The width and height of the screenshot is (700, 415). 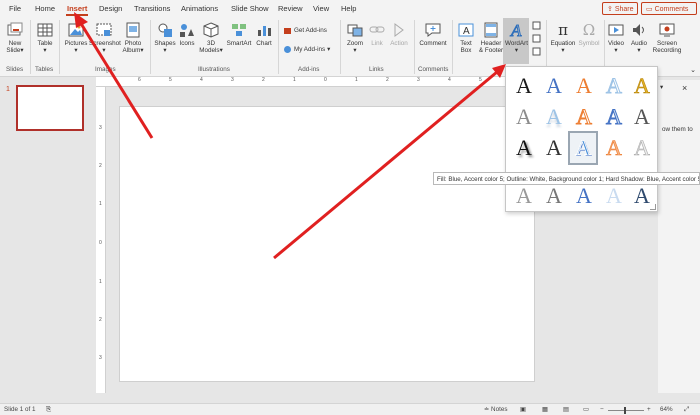 What do you see at coordinates (116, 80) in the screenshot?
I see `arrow-to-insert-tab` at bounding box center [116, 80].